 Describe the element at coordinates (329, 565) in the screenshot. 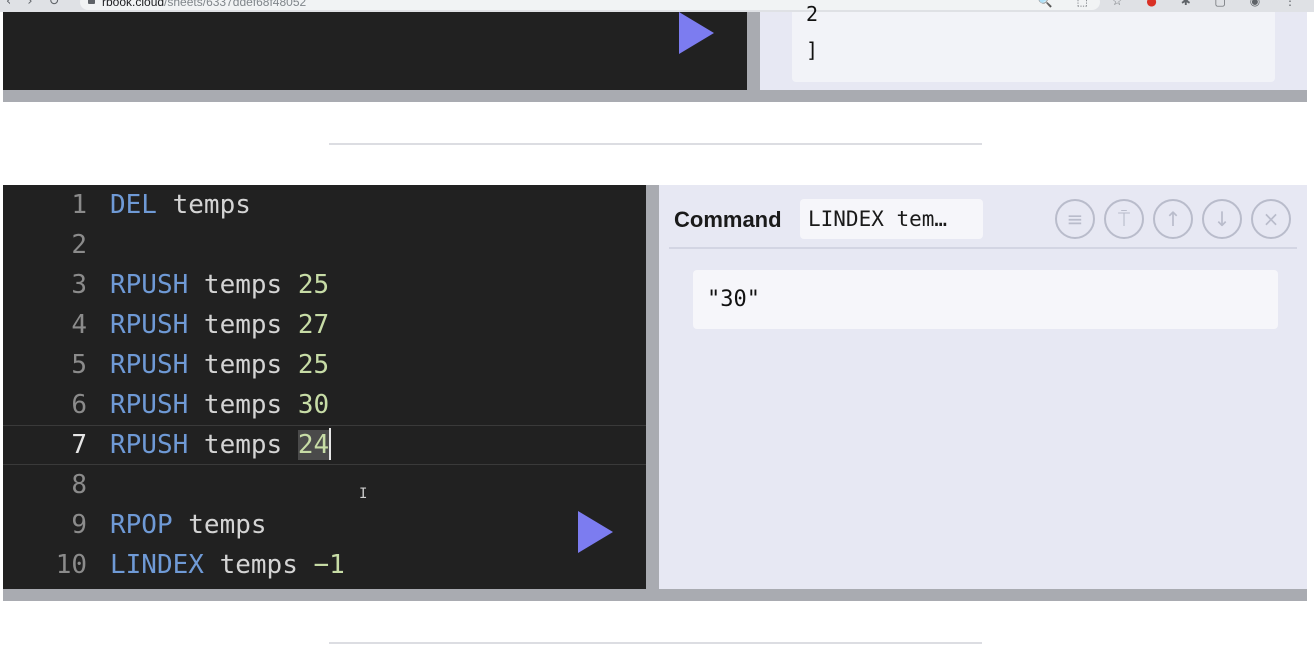

I see `code-number: −1` at that location.